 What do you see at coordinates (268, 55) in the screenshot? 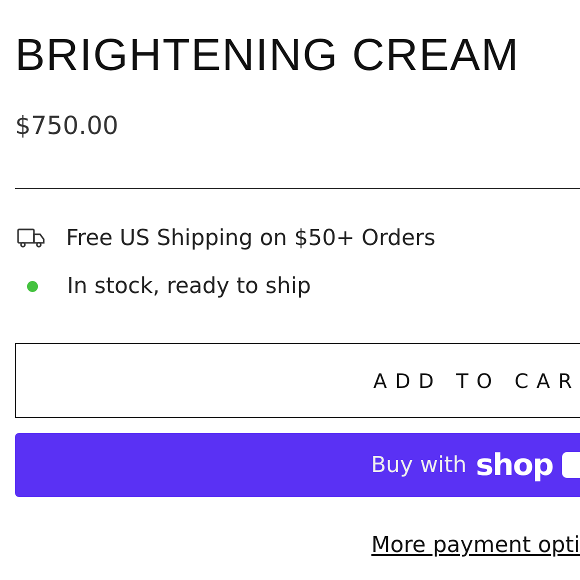
I see `product-title: BRIGHTENING CREAM` at bounding box center [268, 55].